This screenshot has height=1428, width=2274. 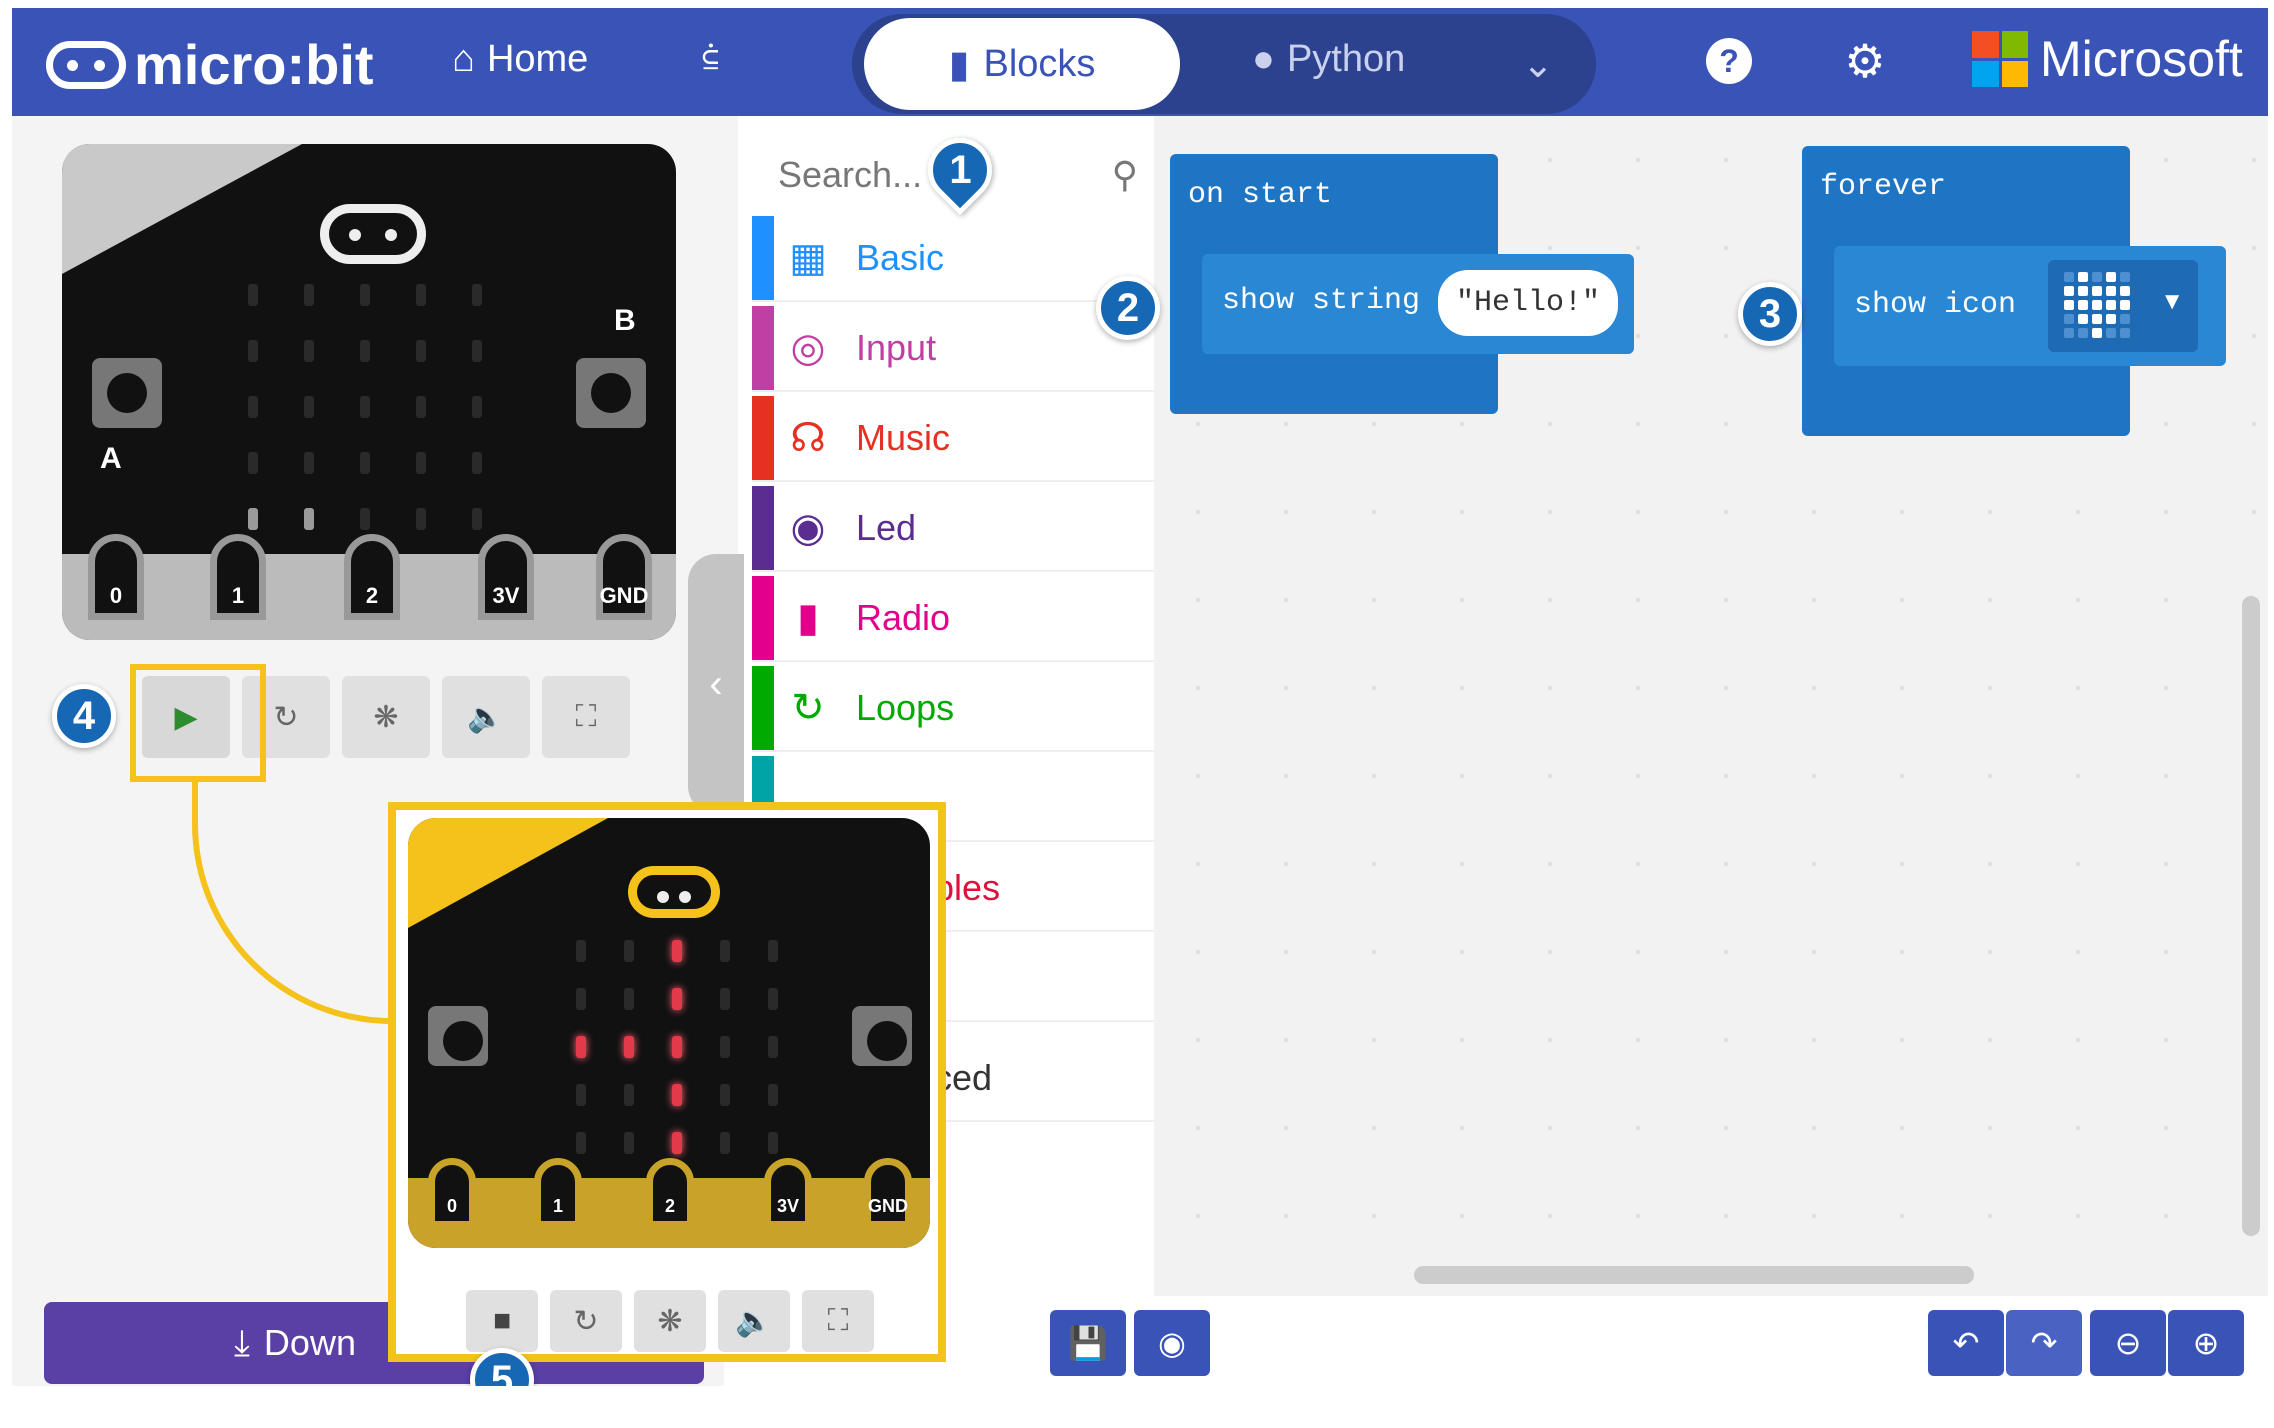 I want to click on microbit-logo: micro:bit, so click(x=210, y=64).